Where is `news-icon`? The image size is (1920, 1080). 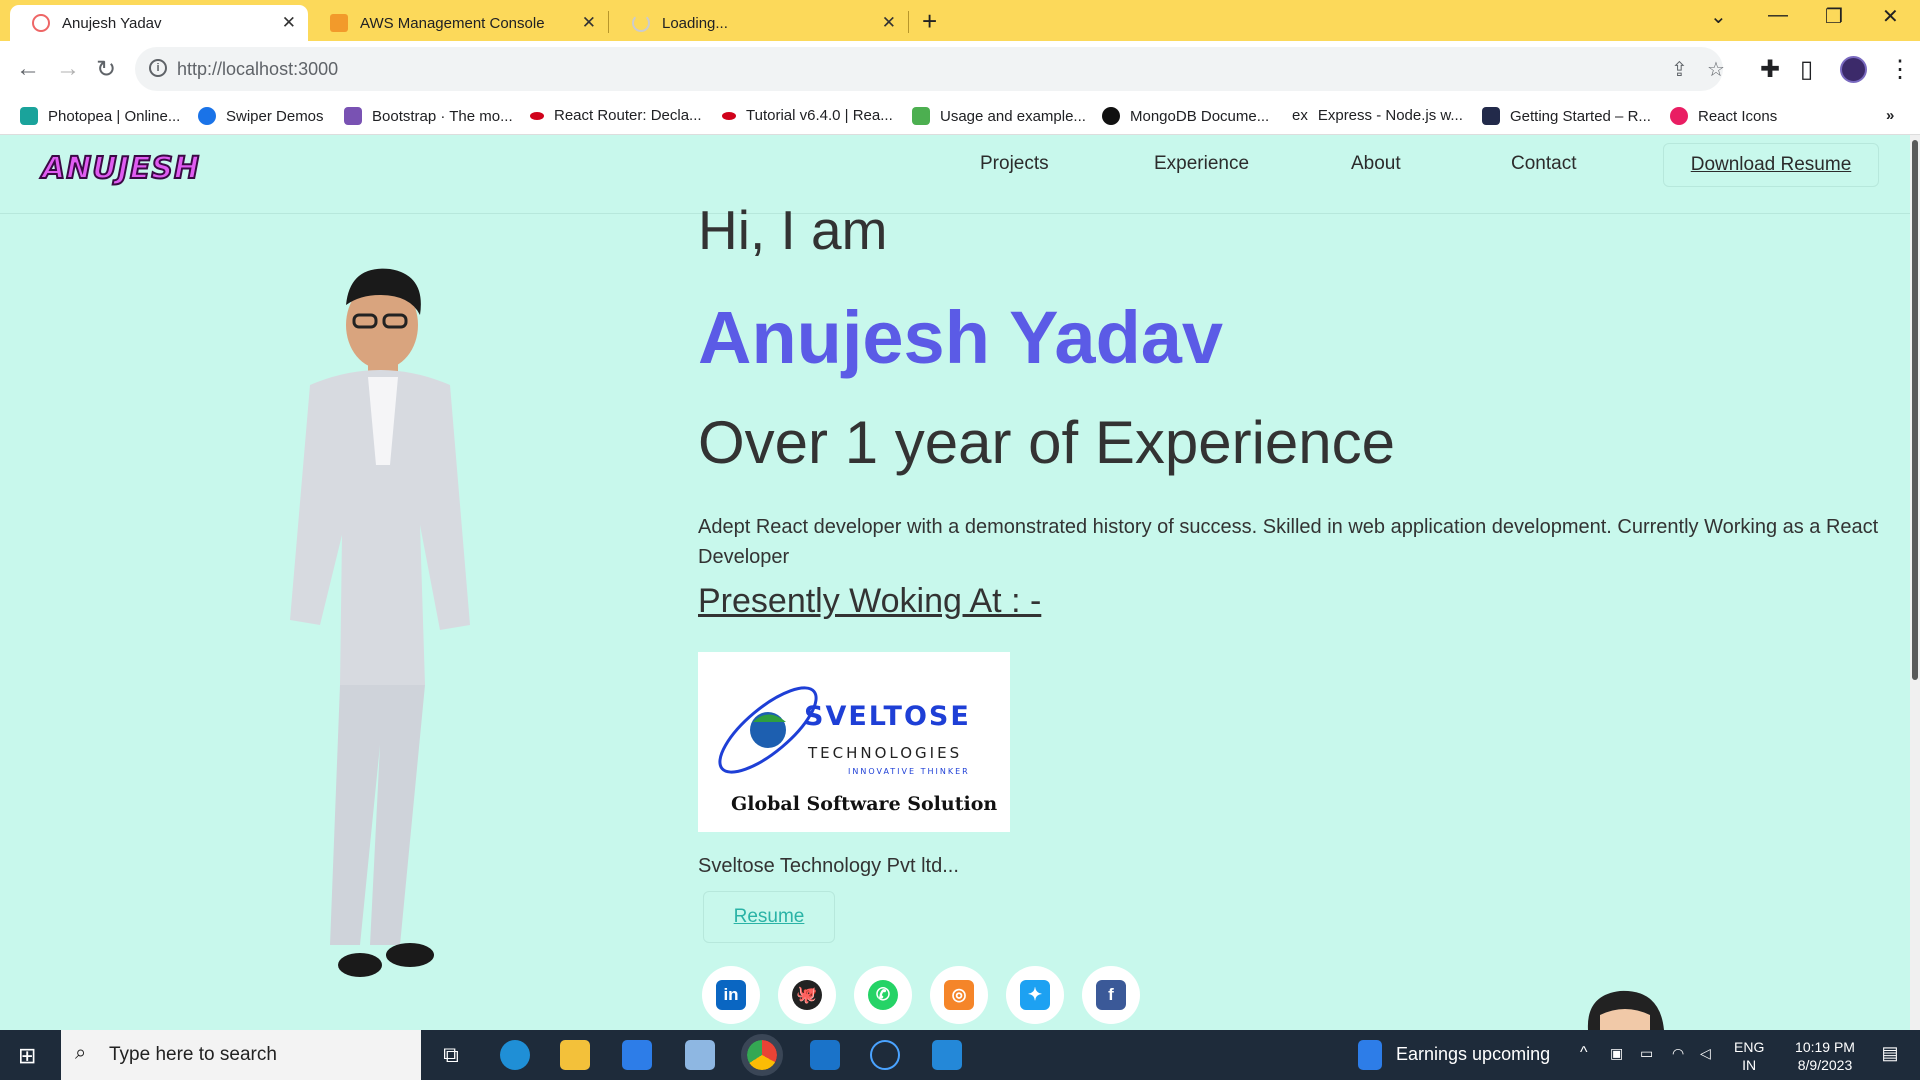
news-icon is located at coordinates (1370, 1055).